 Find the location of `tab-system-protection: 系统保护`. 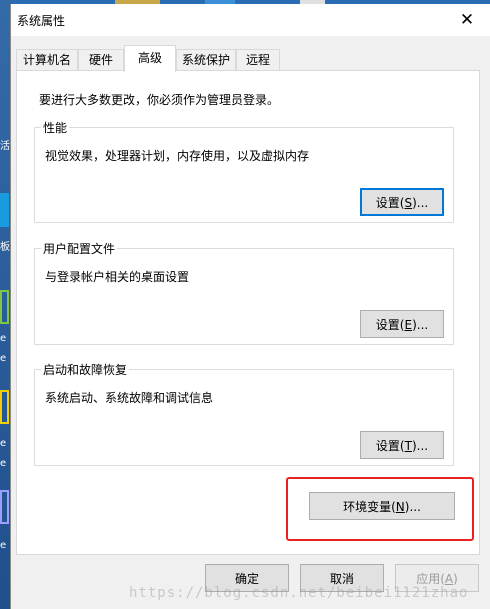

tab-system-protection: 系统保护 is located at coordinates (206, 60).